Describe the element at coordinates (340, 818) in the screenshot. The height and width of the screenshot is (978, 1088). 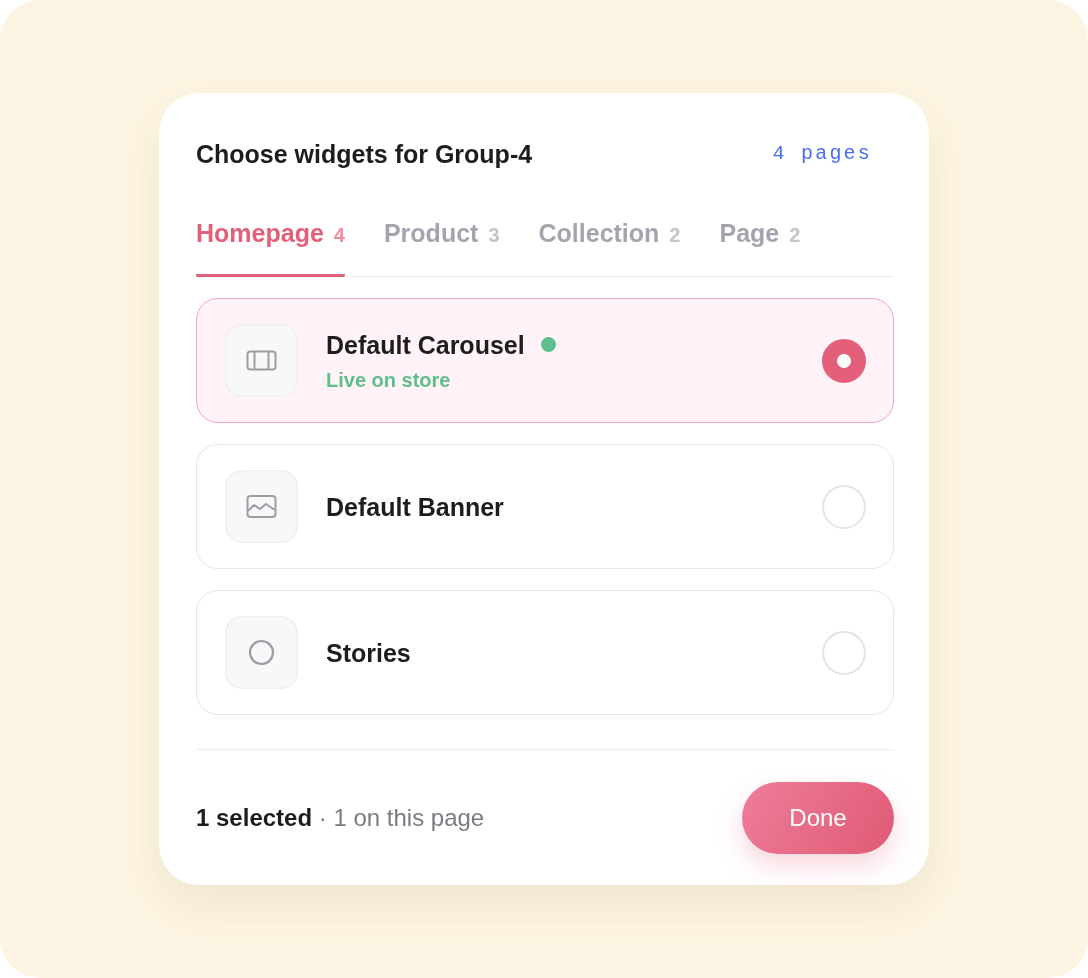
I see `selection-summary: 1 selected · 1 on this page` at that location.